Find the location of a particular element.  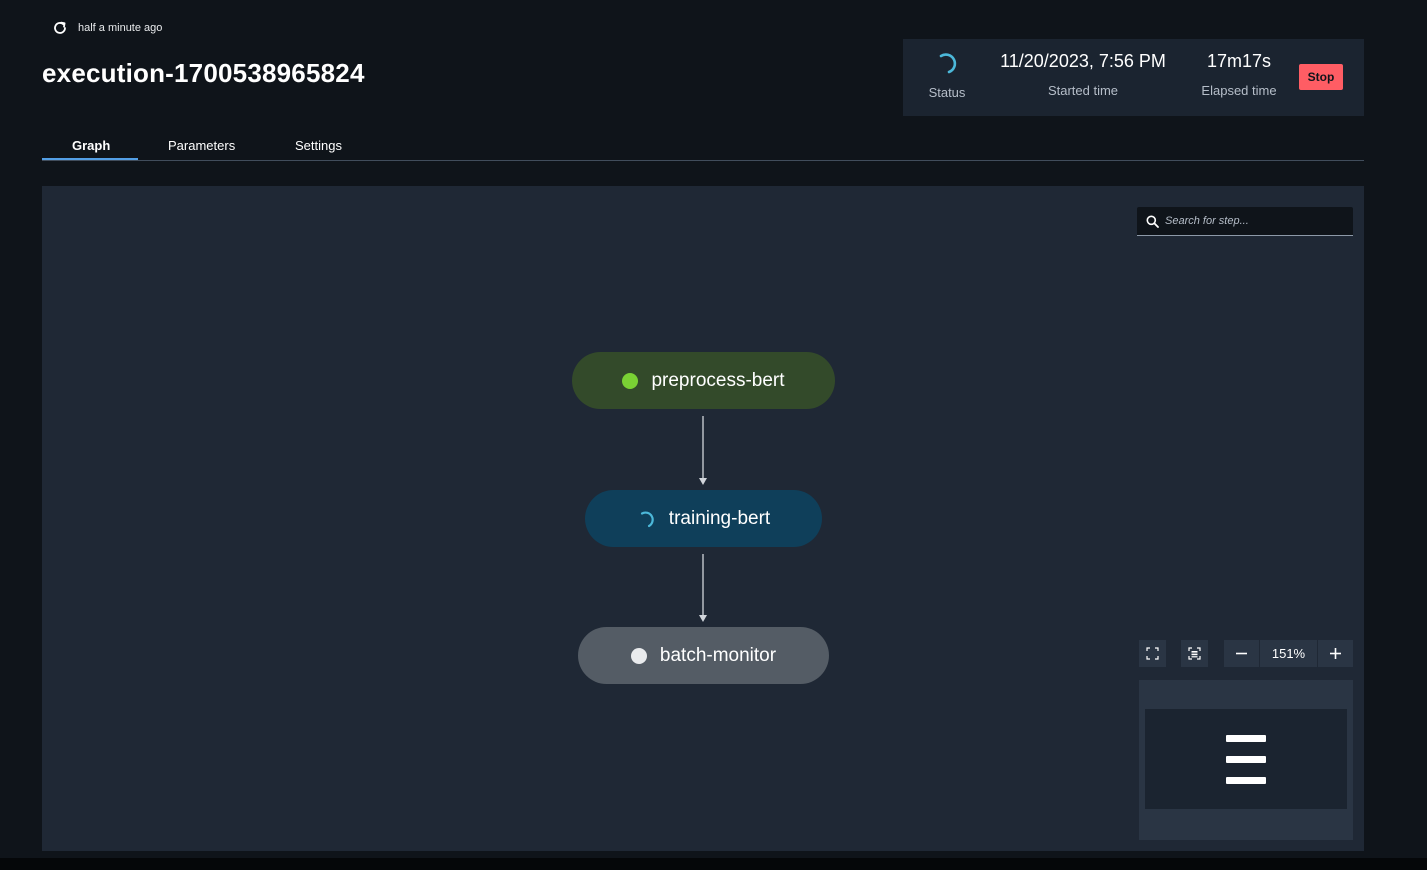

minimap is located at coordinates (1246, 760).